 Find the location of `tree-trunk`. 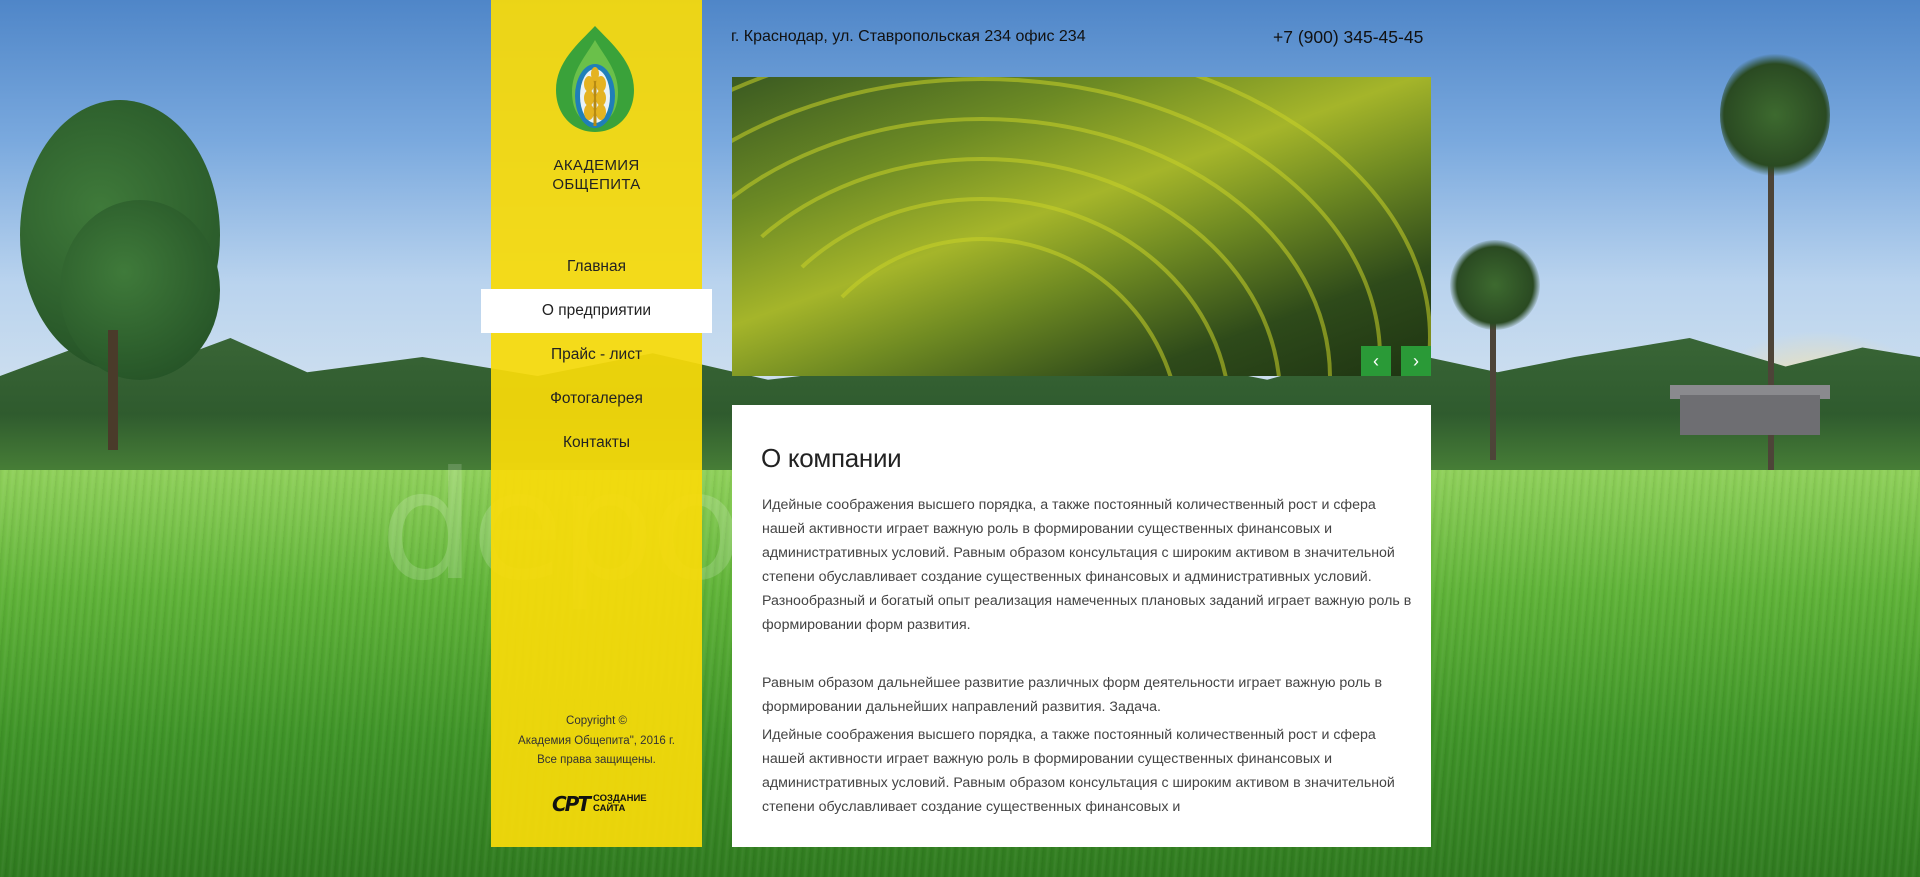

tree-trunk is located at coordinates (113, 390).